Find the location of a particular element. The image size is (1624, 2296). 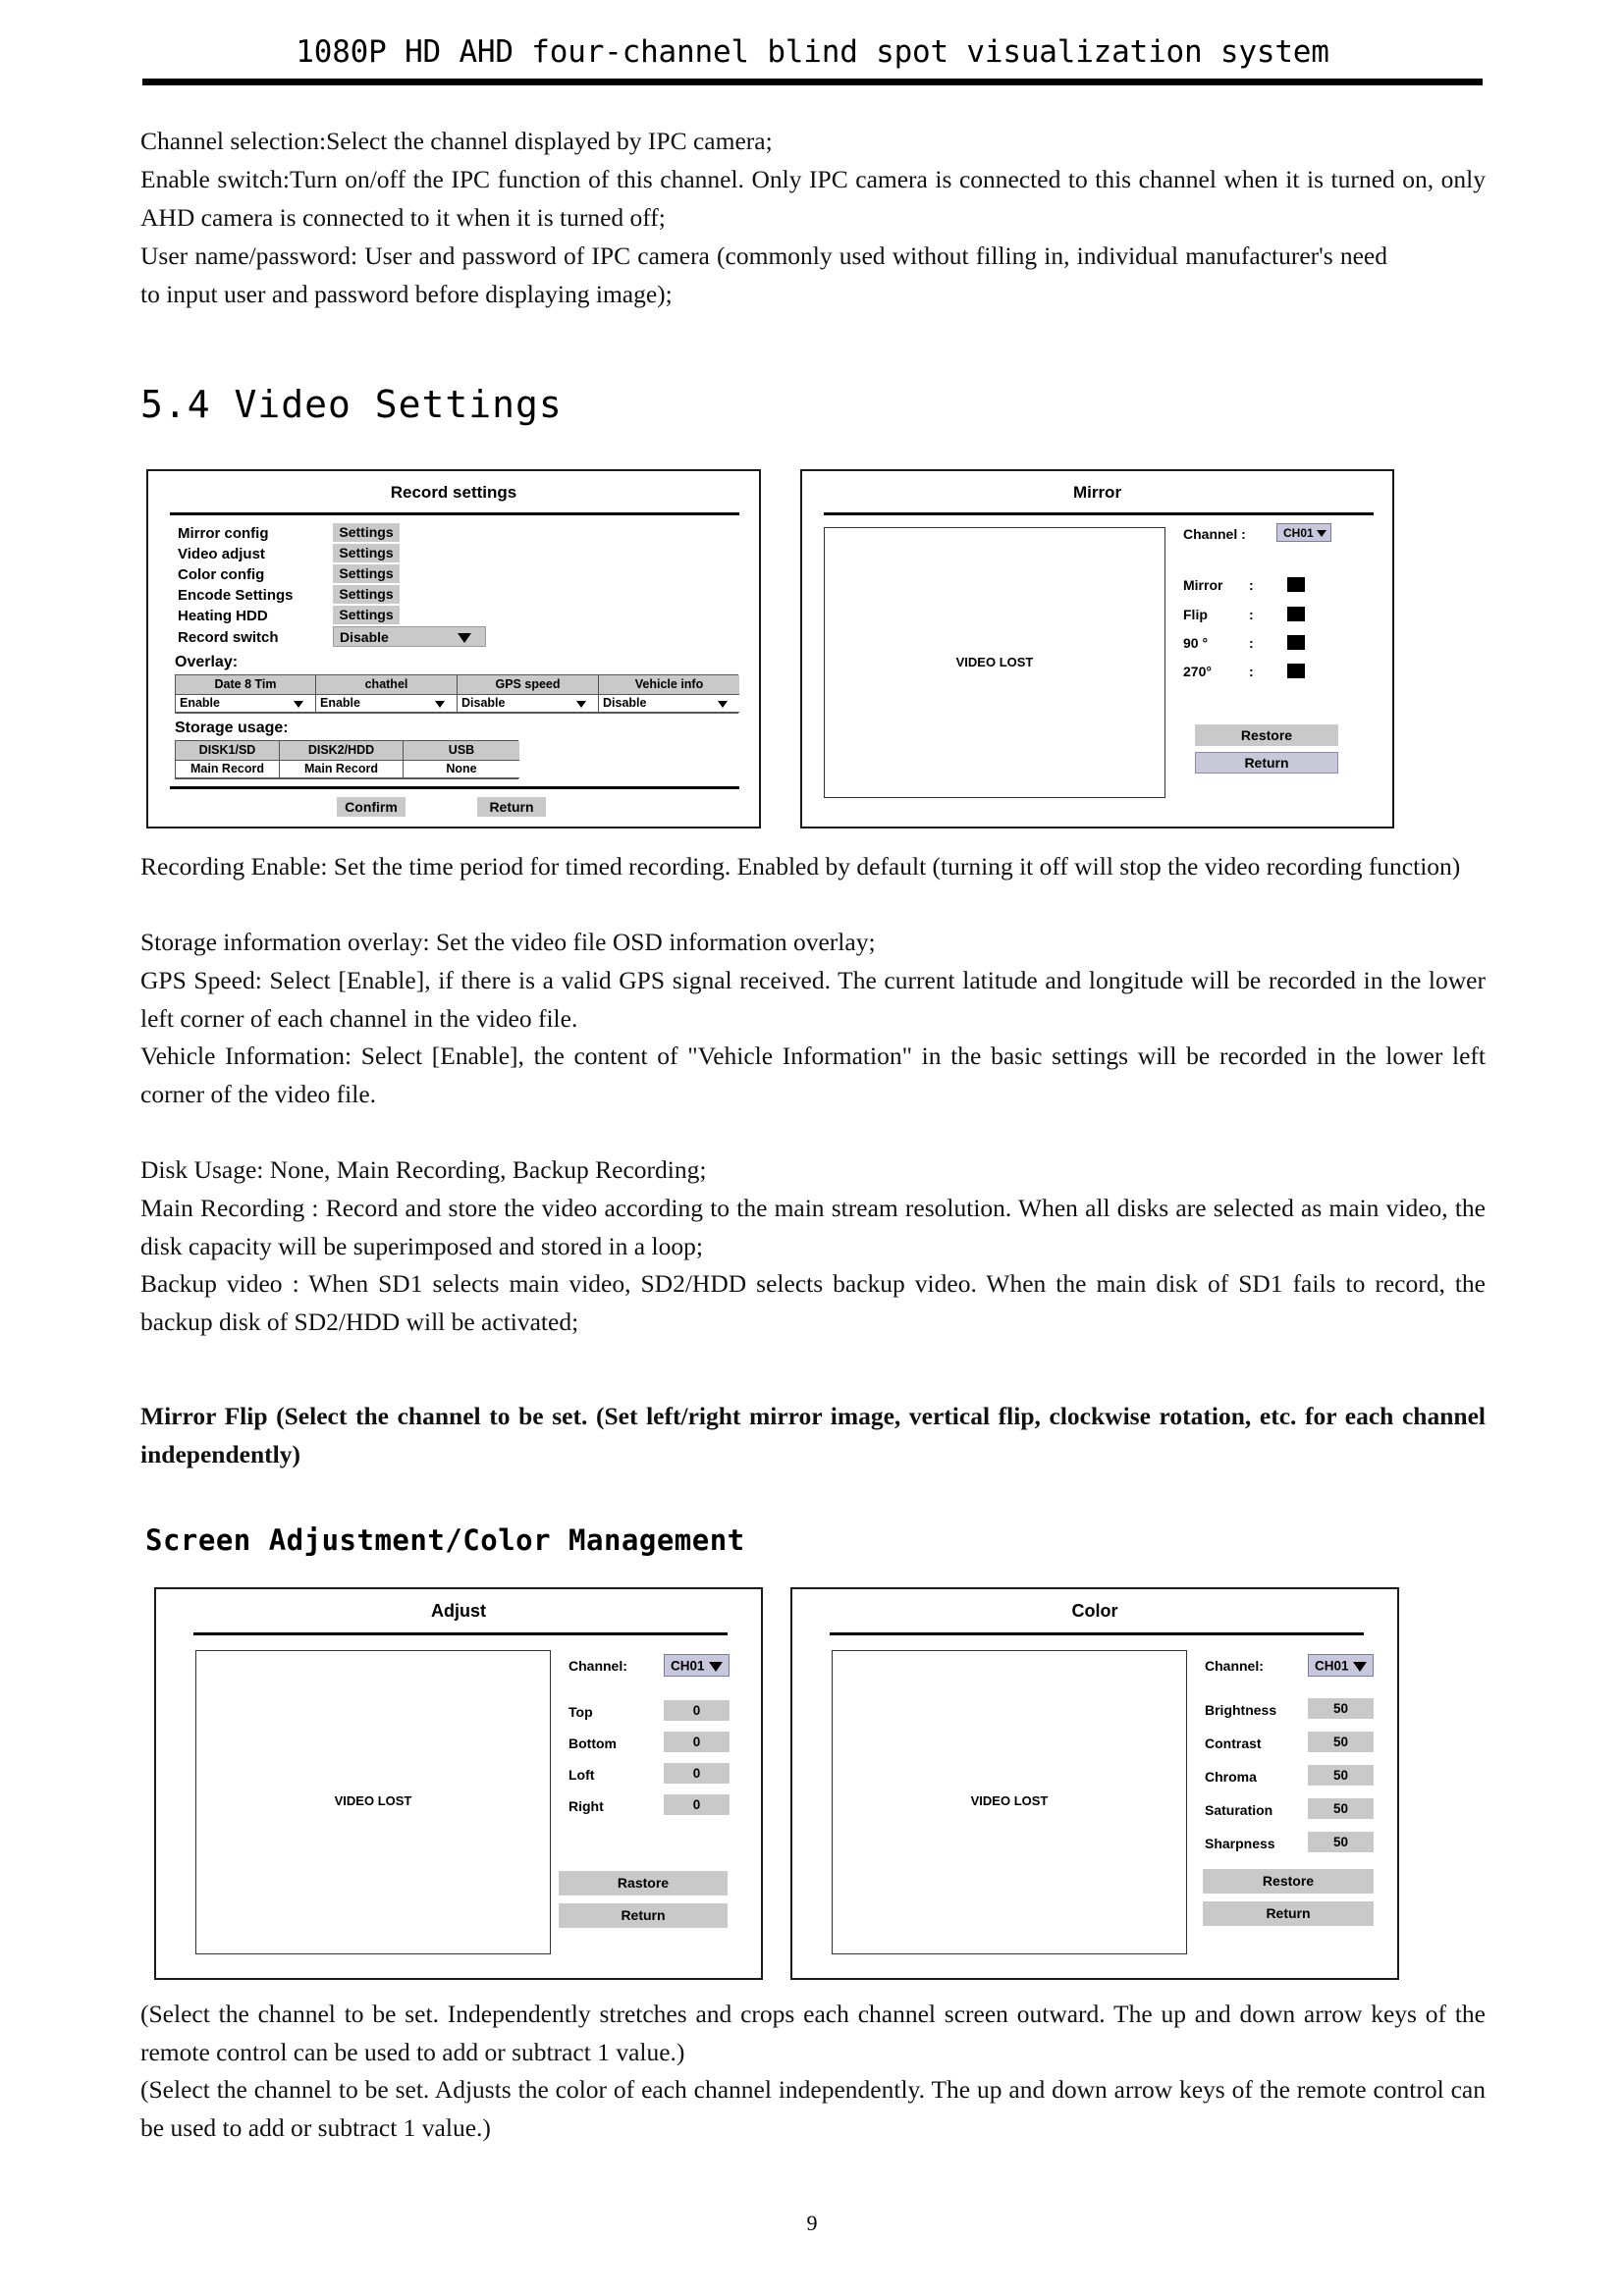

mirror-option-sep-90: : is located at coordinates (1251, 643).